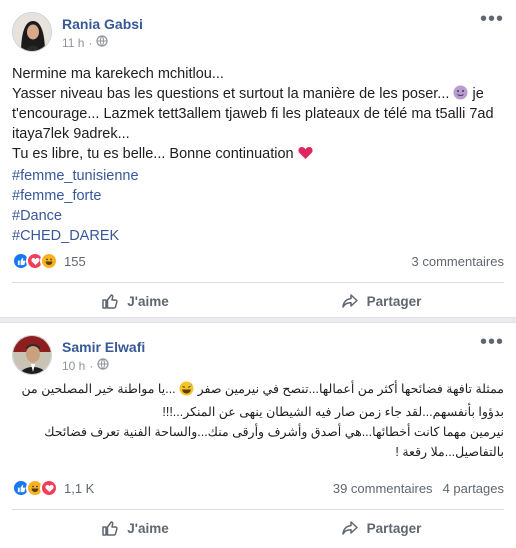  What do you see at coordinates (258, 355) in the screenshot?
I see `post-header: Samir Elwafi 10 h · •••` at bounding box center [258, 355].